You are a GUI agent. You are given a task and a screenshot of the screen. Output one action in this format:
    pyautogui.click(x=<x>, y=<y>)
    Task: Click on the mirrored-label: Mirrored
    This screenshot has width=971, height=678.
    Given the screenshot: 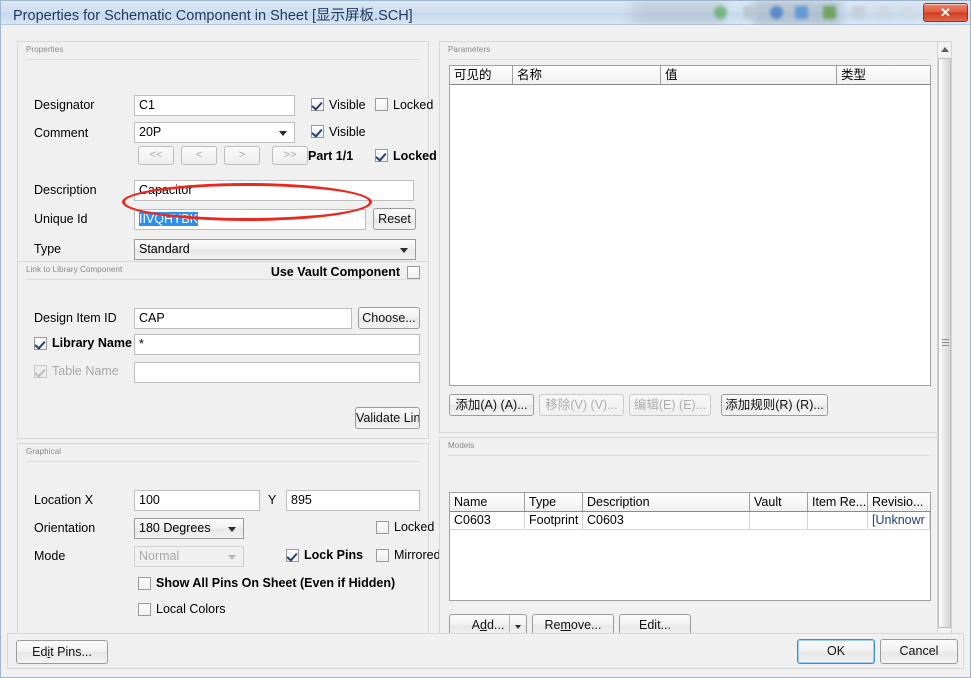 What is the action you would take?
    pyautogui.click(x=417, y=555)
    